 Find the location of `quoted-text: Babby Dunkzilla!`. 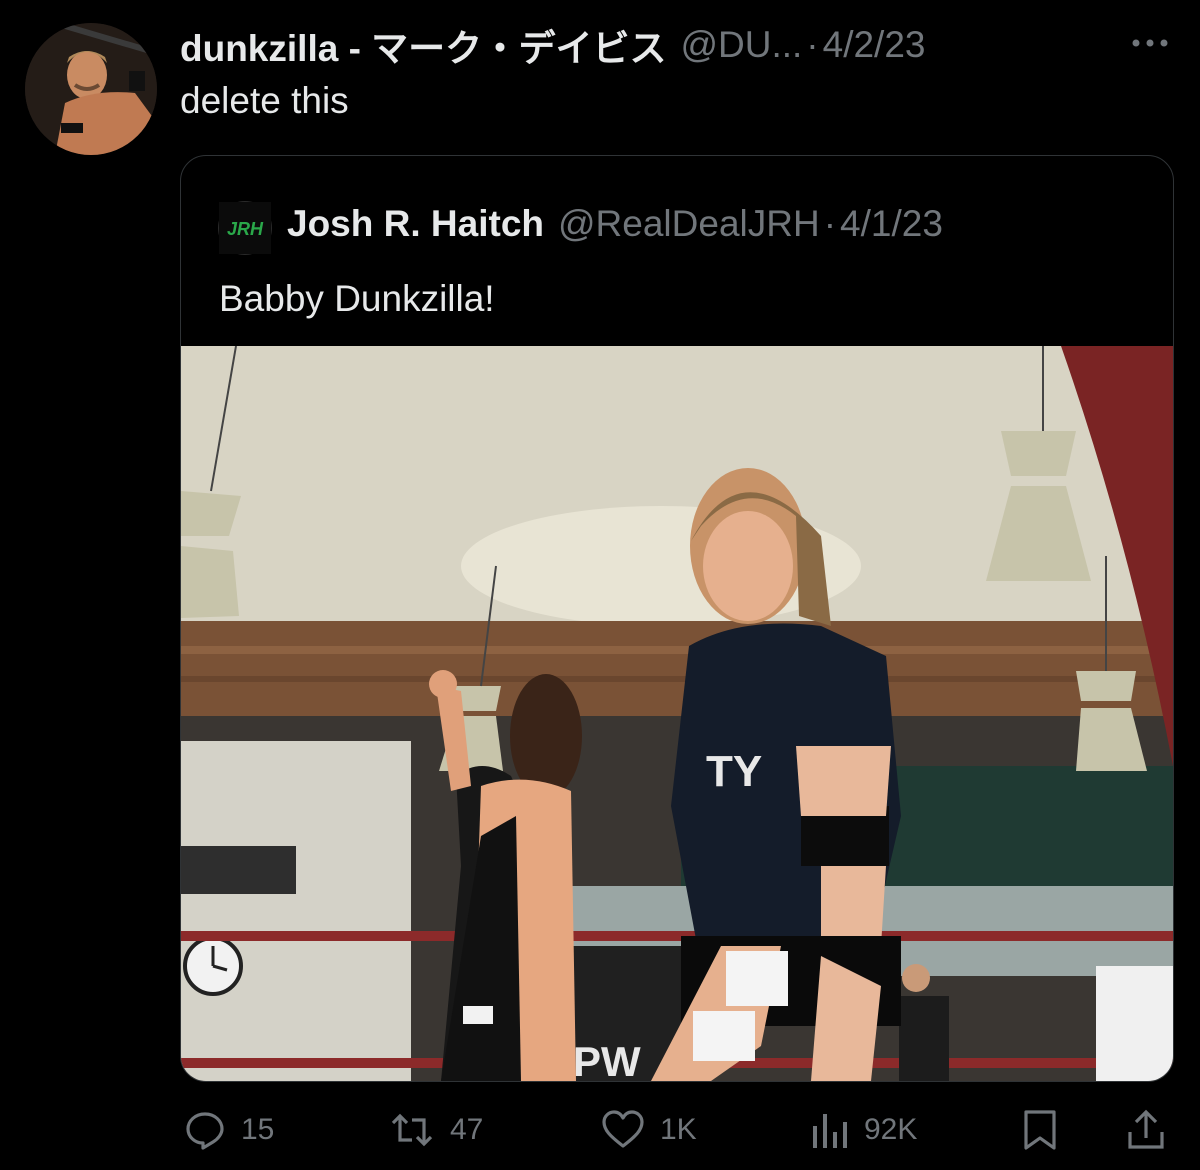

quoted-text: Babby Dunkzilla! is located at coordinates (357, 298).